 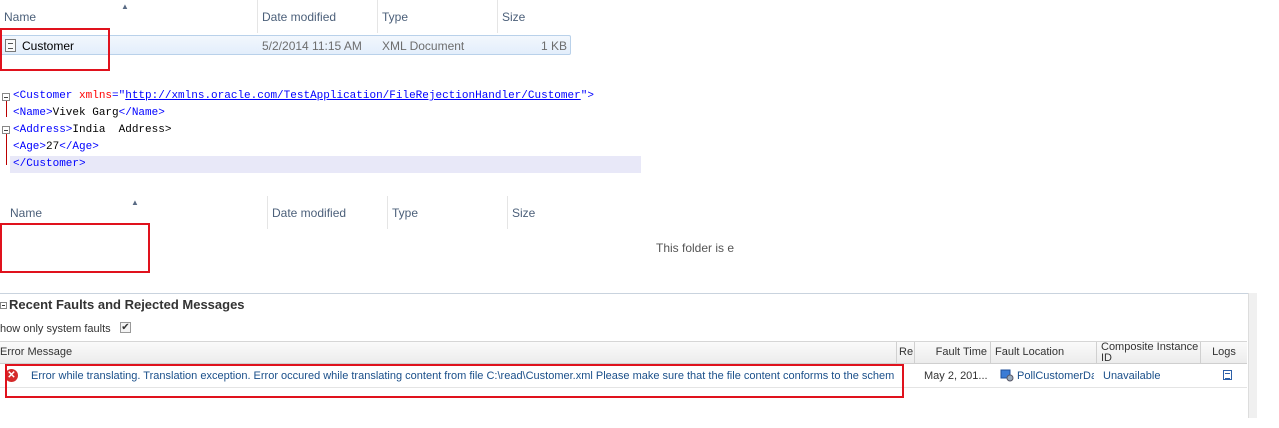 I want to click on column-fault-time: Fault Time, so click(x=952, y=352).